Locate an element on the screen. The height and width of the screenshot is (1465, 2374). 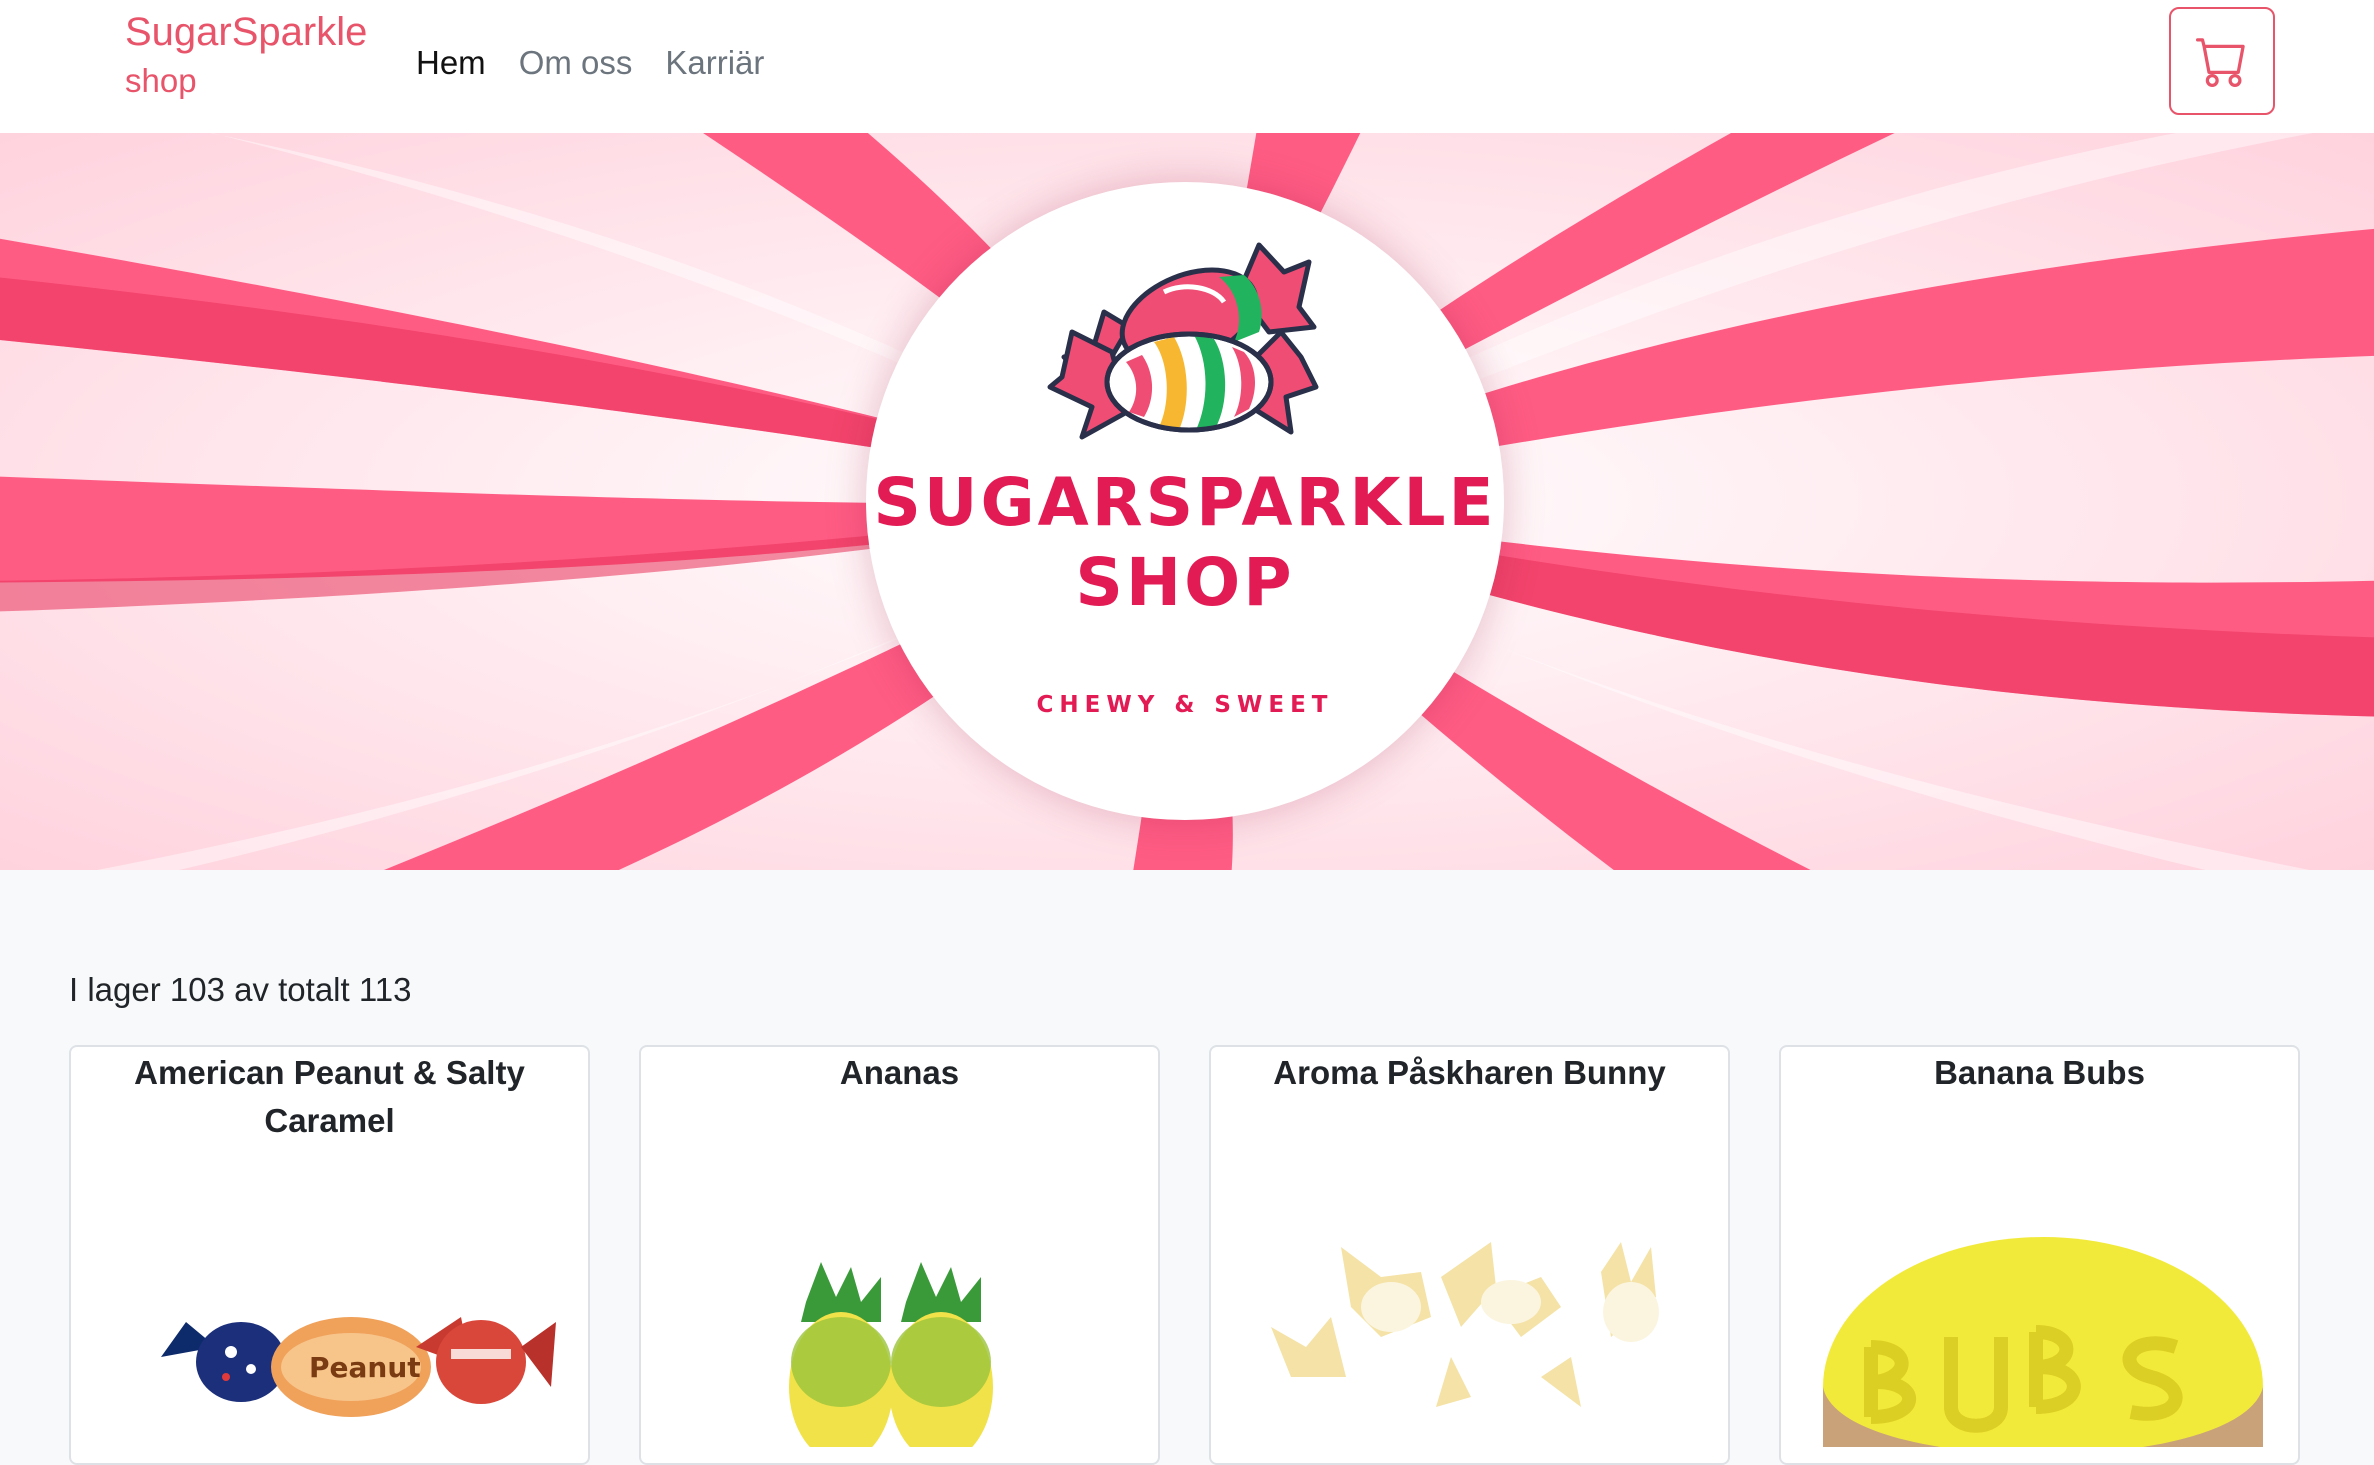
nav-links: Hem Om oss Karriär is located at coordinates (606, 62).